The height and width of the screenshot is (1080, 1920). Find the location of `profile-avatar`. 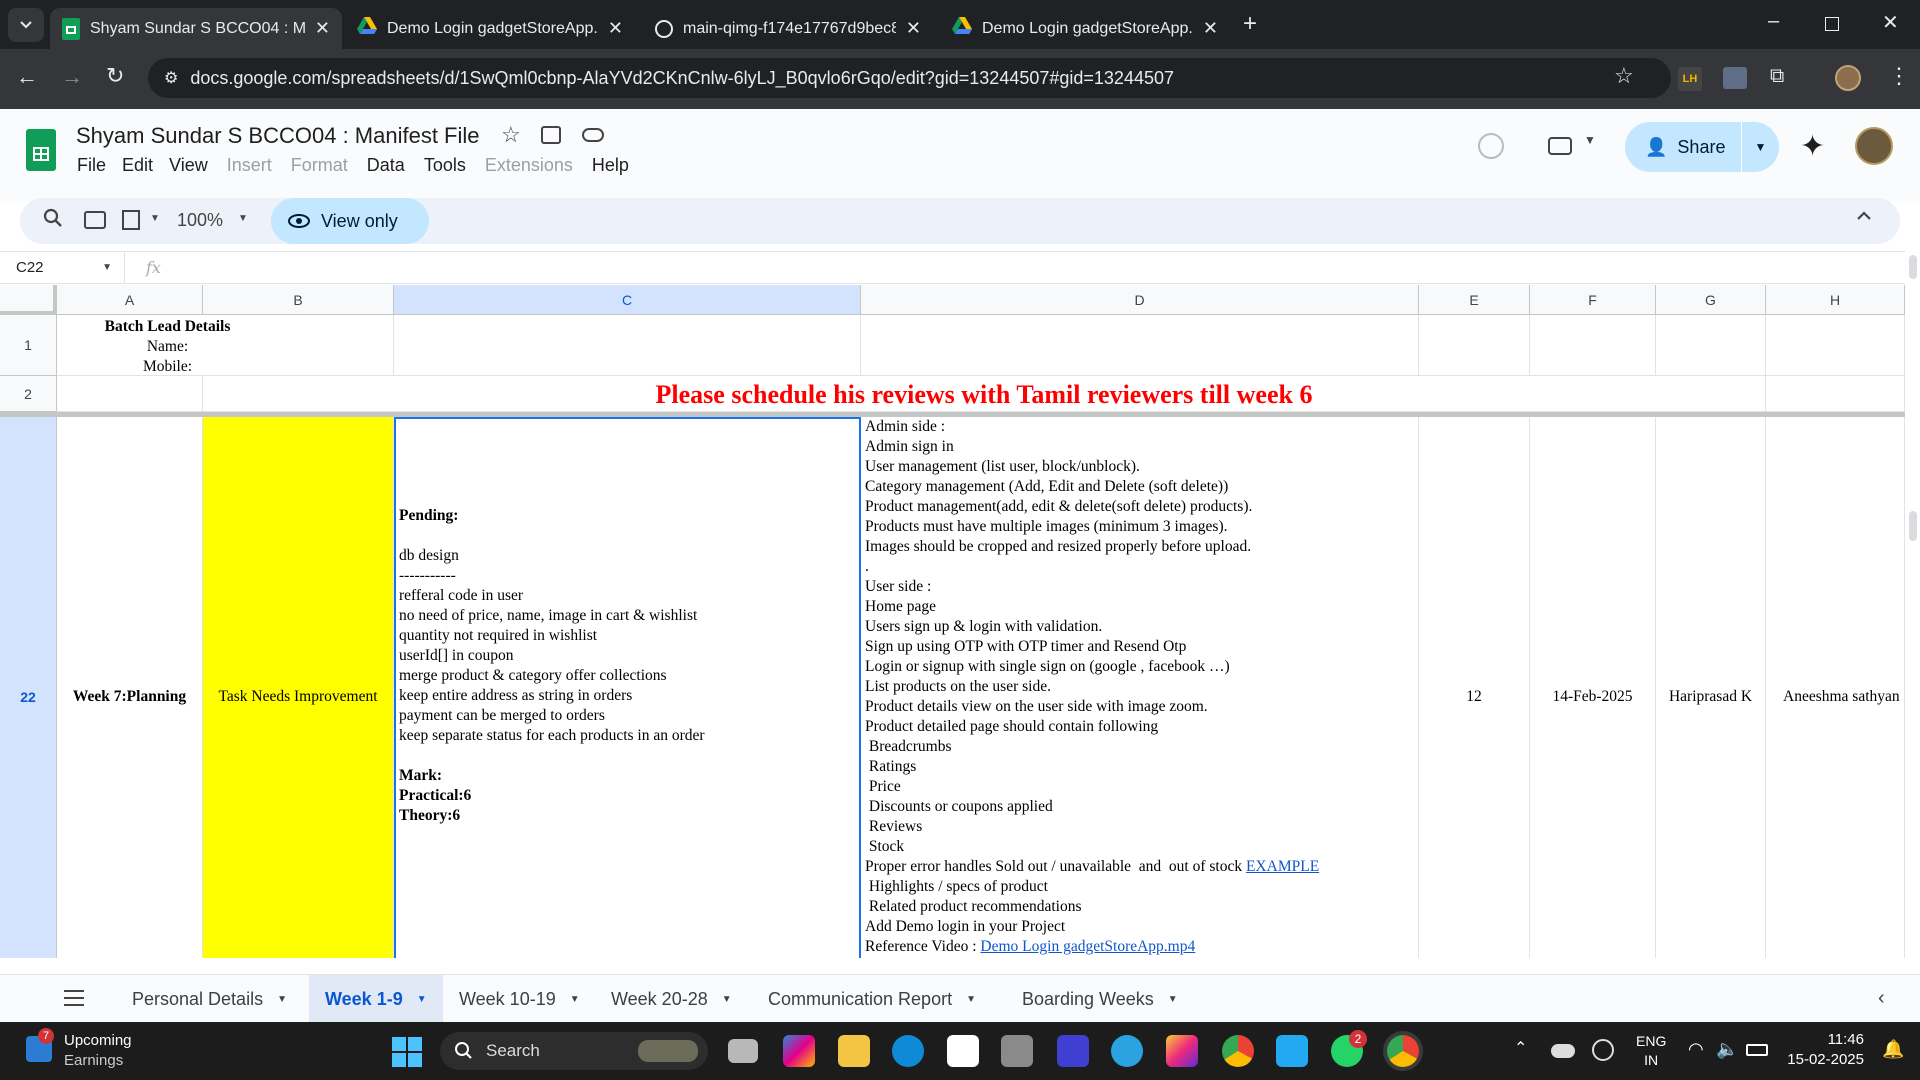

profile-avatar is located at coordinates (1848, 78).